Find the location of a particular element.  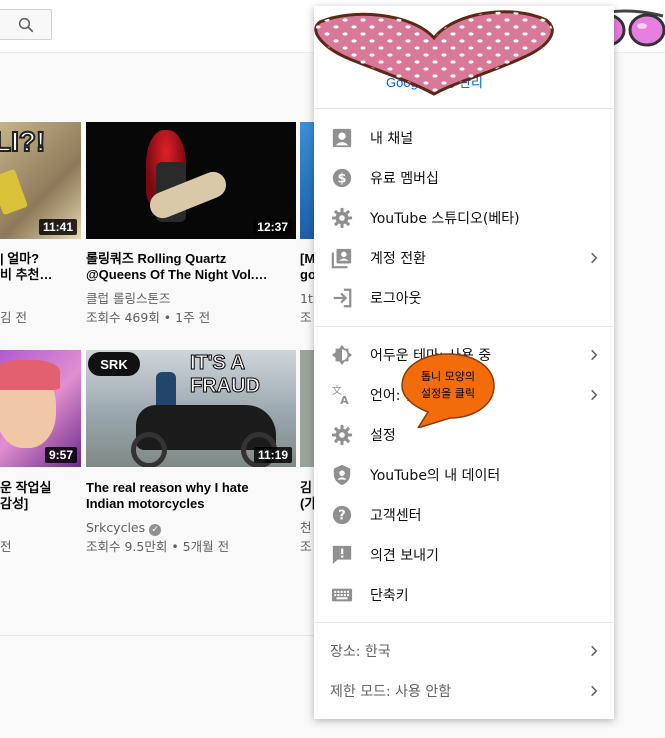

feedback-icon is located at coordinates (342, 555).